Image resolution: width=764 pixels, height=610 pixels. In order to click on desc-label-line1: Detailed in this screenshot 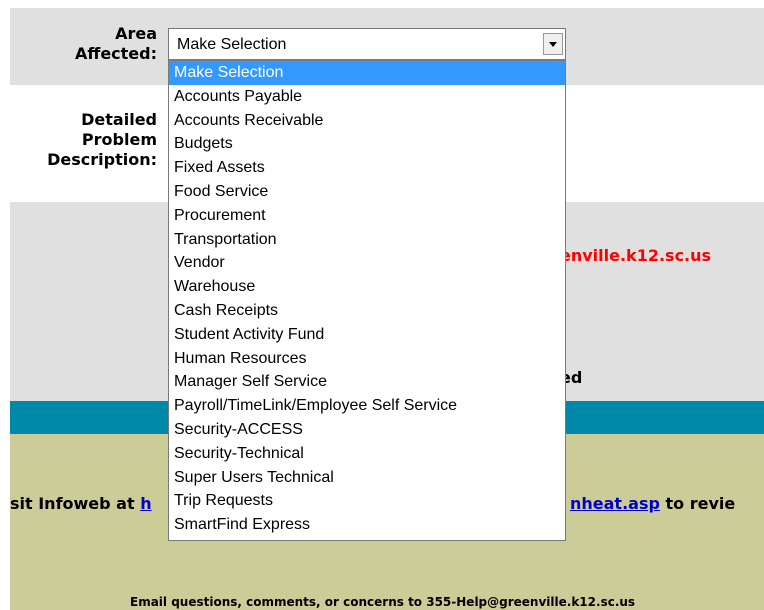, I will do `click(119, 119)`.